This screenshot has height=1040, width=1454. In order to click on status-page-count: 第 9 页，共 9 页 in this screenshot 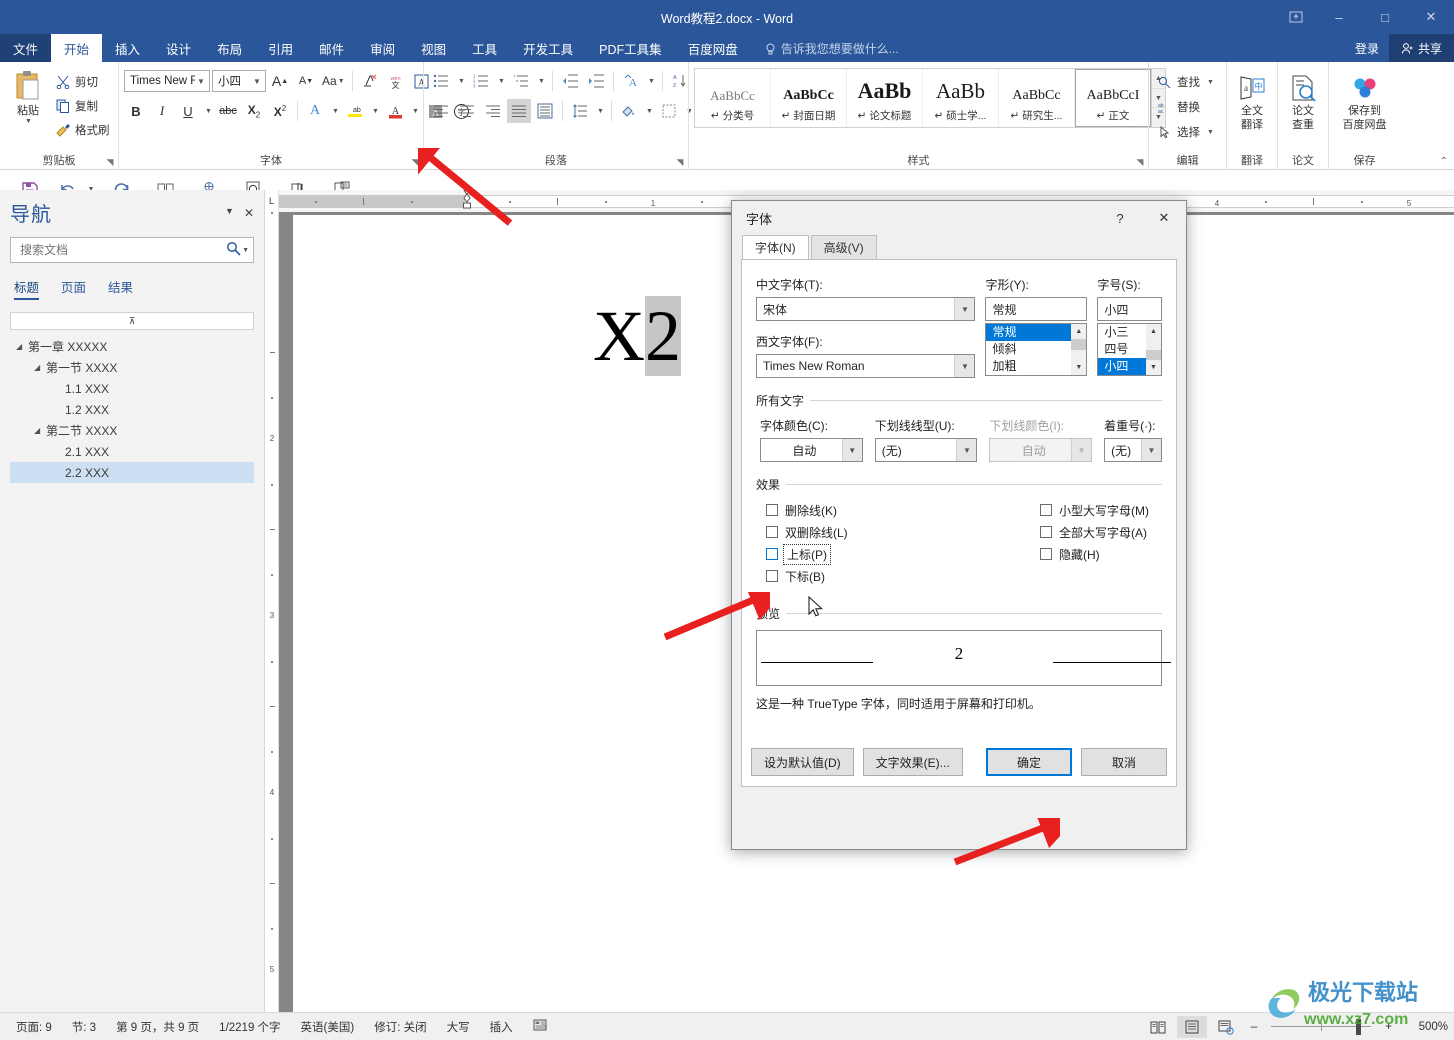, I will do `click(157, 1027)`.